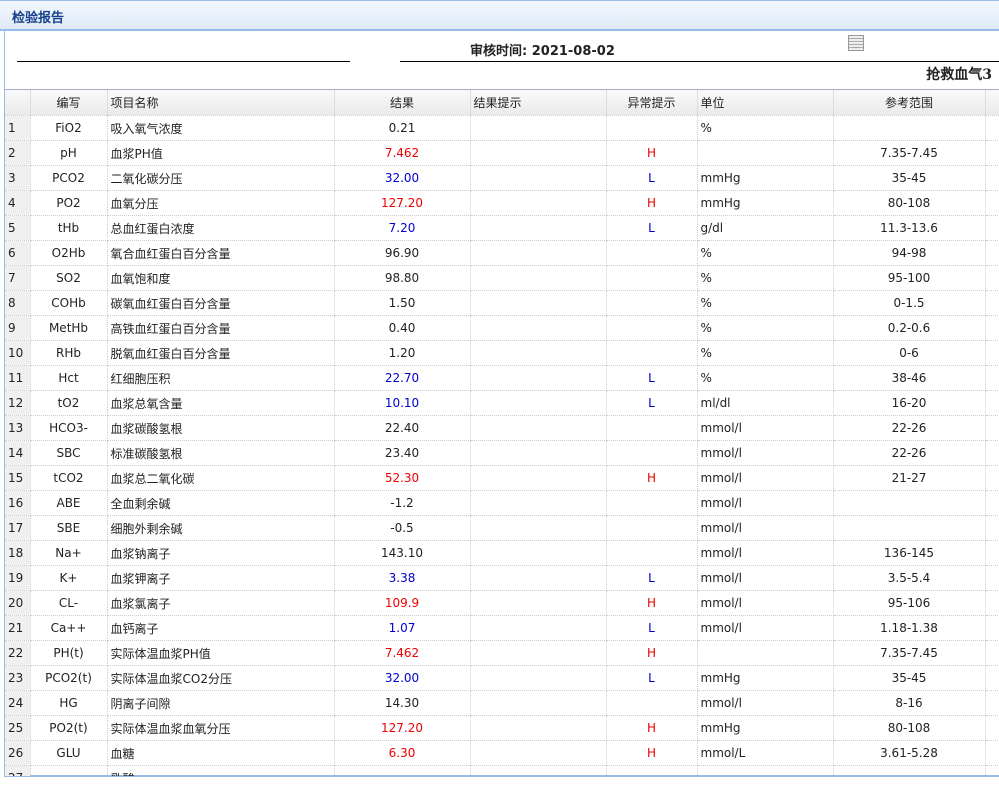 This screenshot has height=791, width=999. Describe the element at coordinates (402, 203) in the screenshot. I see `result: 127.20` at that location.